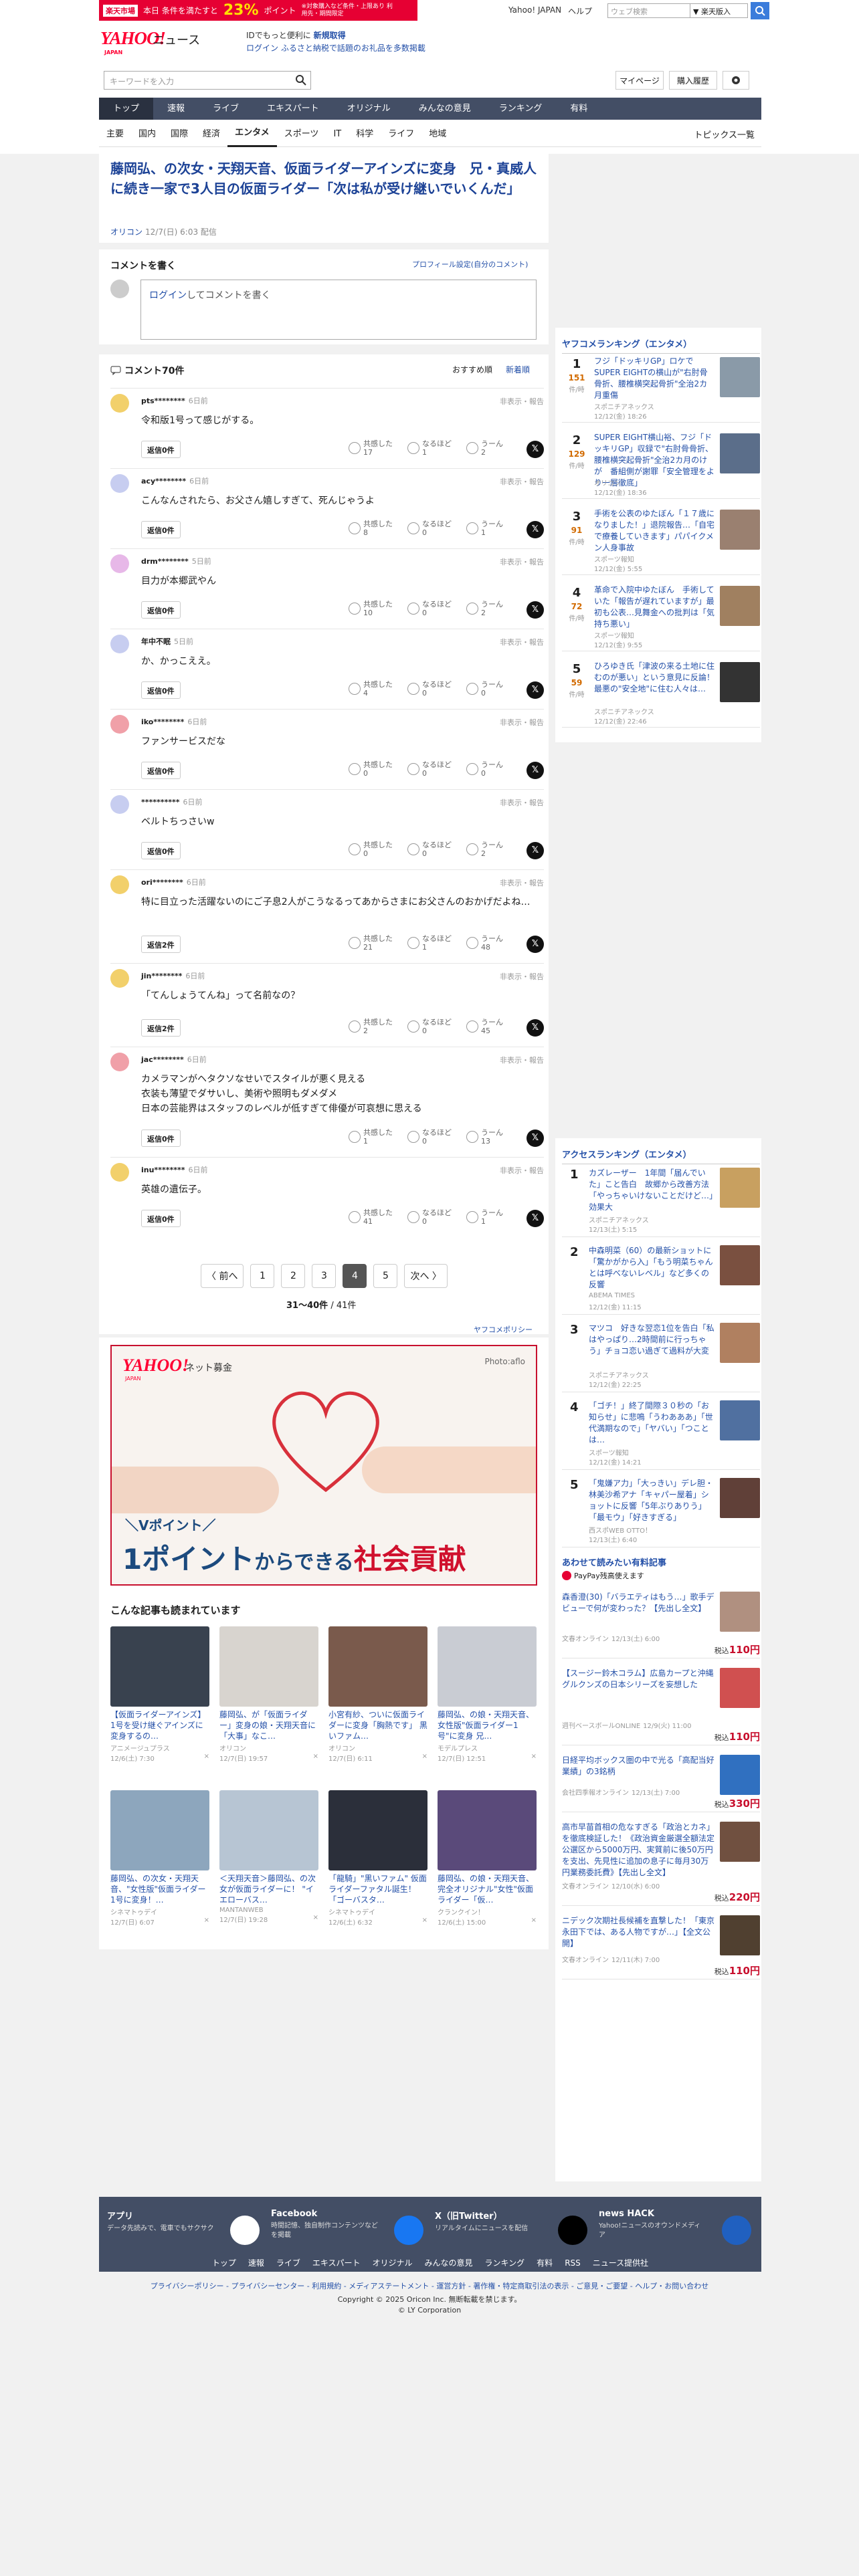  I want to click on comment-author: inu******** 6日前, so click(174, 1169).